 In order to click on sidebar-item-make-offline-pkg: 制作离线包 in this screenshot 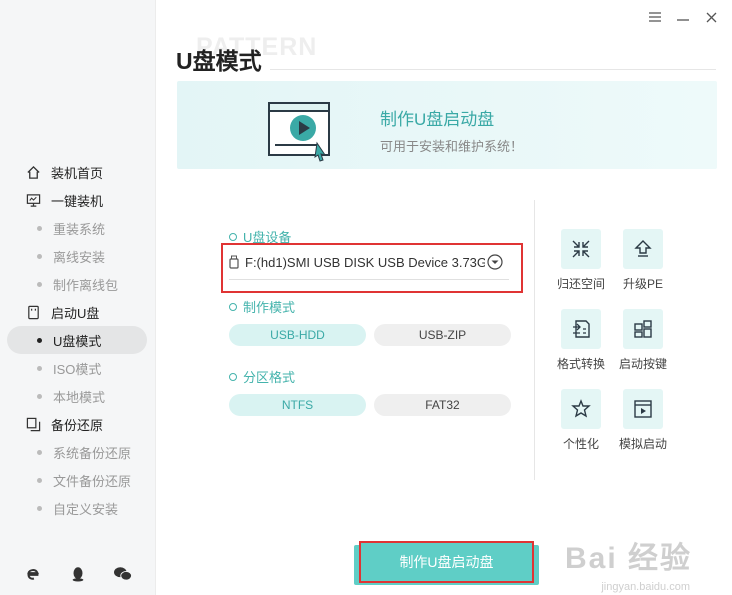, I will do `click(78, 284)`.